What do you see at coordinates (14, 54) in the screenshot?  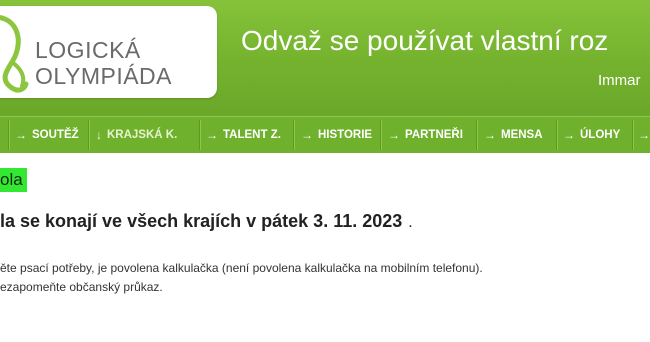 I see `logo-mark-icon` at bounding box center [14, 54].